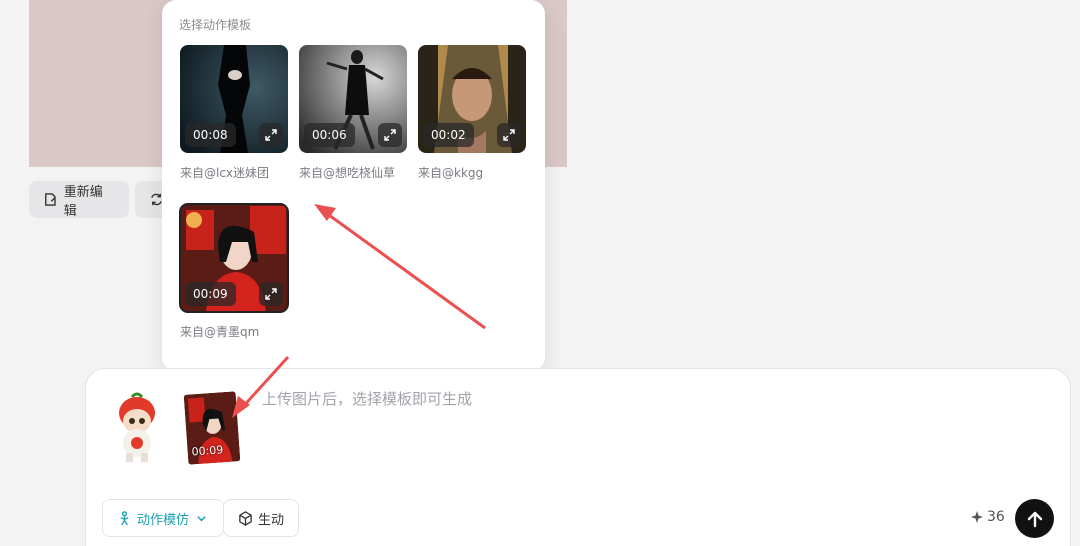 This screenshot has width=1080, height=546. Describe the element at coordinates (225, 173) in the screenshot. I see `template-author: 来自@lcx迷妹团` at that location.